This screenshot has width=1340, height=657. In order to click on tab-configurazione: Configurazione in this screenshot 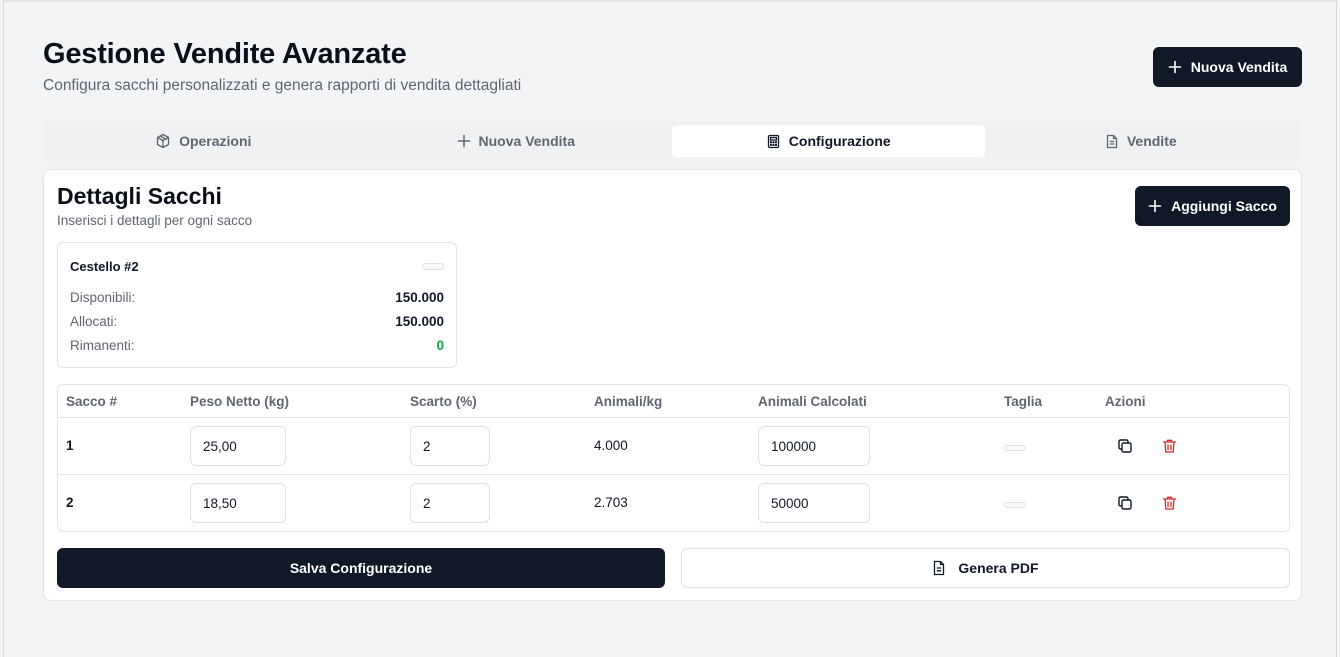, I will do `click(828, 141)`.